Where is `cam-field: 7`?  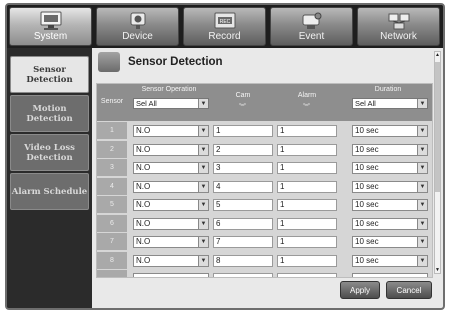
cam-field: 7 is located at coordinates (243, 242).